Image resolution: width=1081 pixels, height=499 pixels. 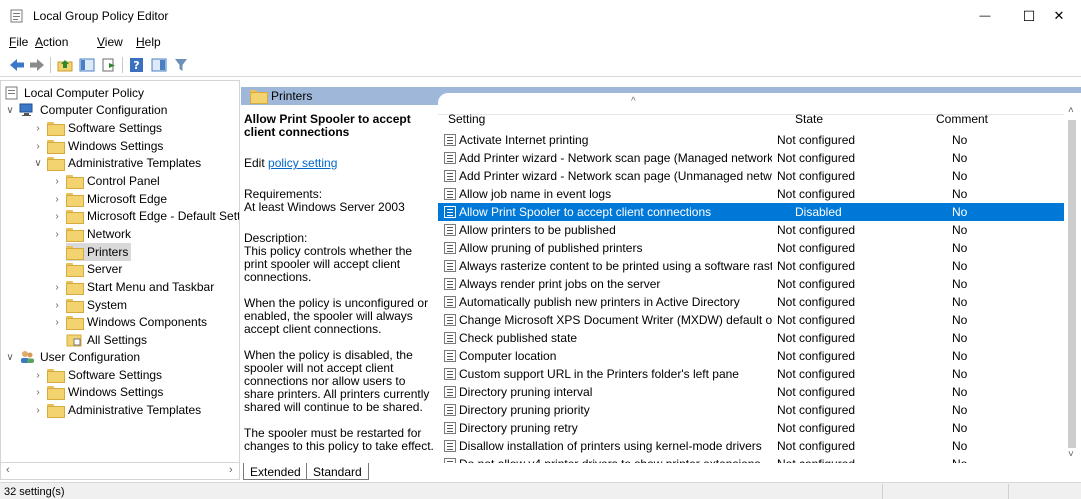 What do you see at coordinates (113, 181) in the screenshot?
I see `tree-node-control-panel: Control Panel` at bounding box center [113, 181].